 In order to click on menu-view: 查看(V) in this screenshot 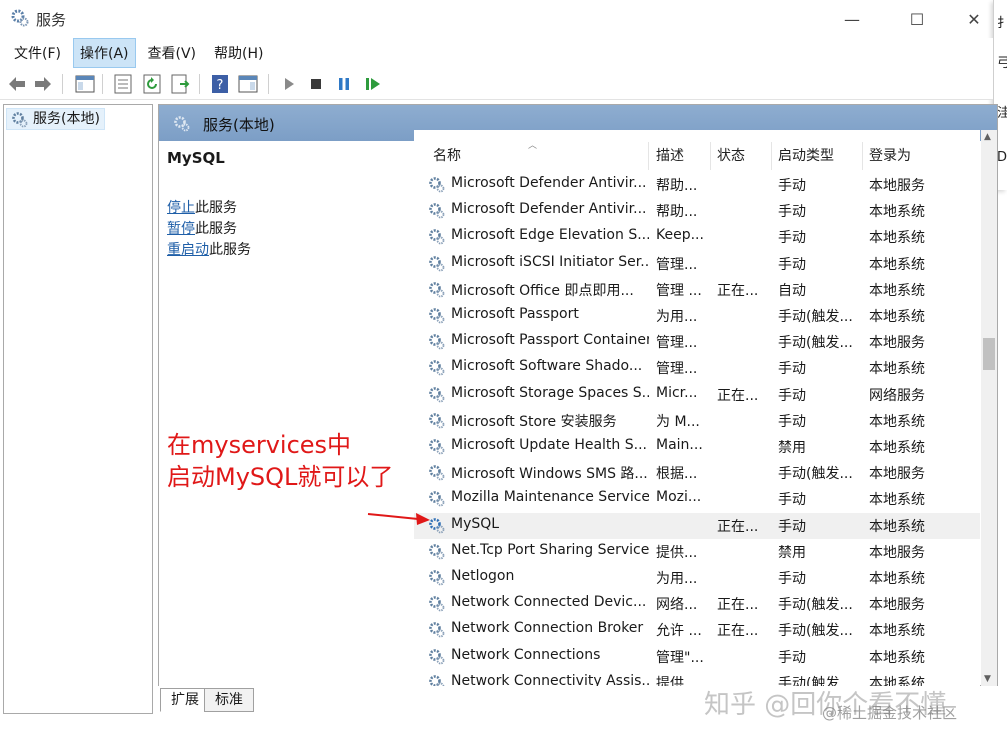, I will do `click(172, 53)`.